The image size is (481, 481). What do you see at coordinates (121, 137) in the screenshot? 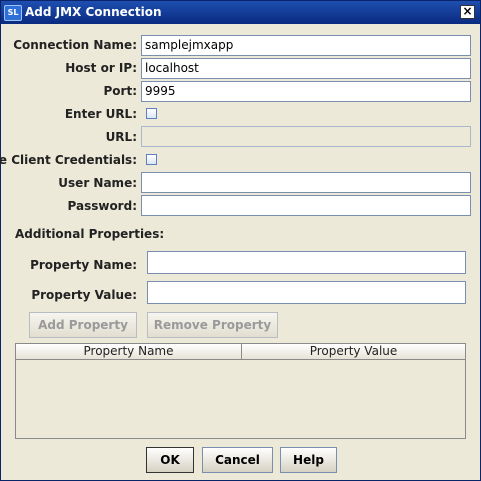
I see `url-label: URL:` at bounding box center [121, 137].